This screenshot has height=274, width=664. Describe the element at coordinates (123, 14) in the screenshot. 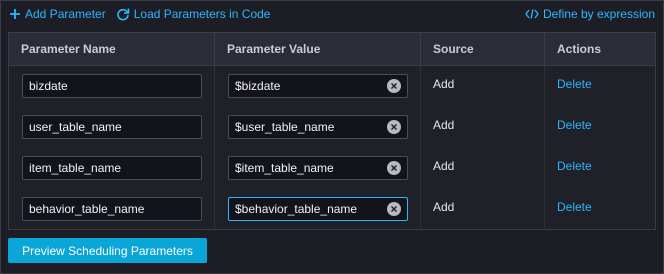

I see `refresh-icon` at that location.